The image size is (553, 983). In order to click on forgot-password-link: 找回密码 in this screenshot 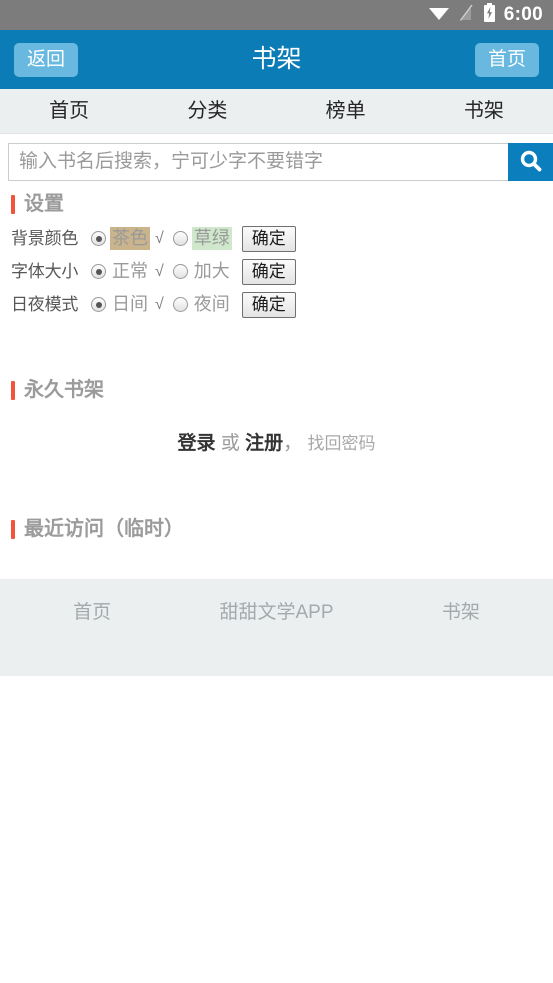, I will do `click(341, 443)`.